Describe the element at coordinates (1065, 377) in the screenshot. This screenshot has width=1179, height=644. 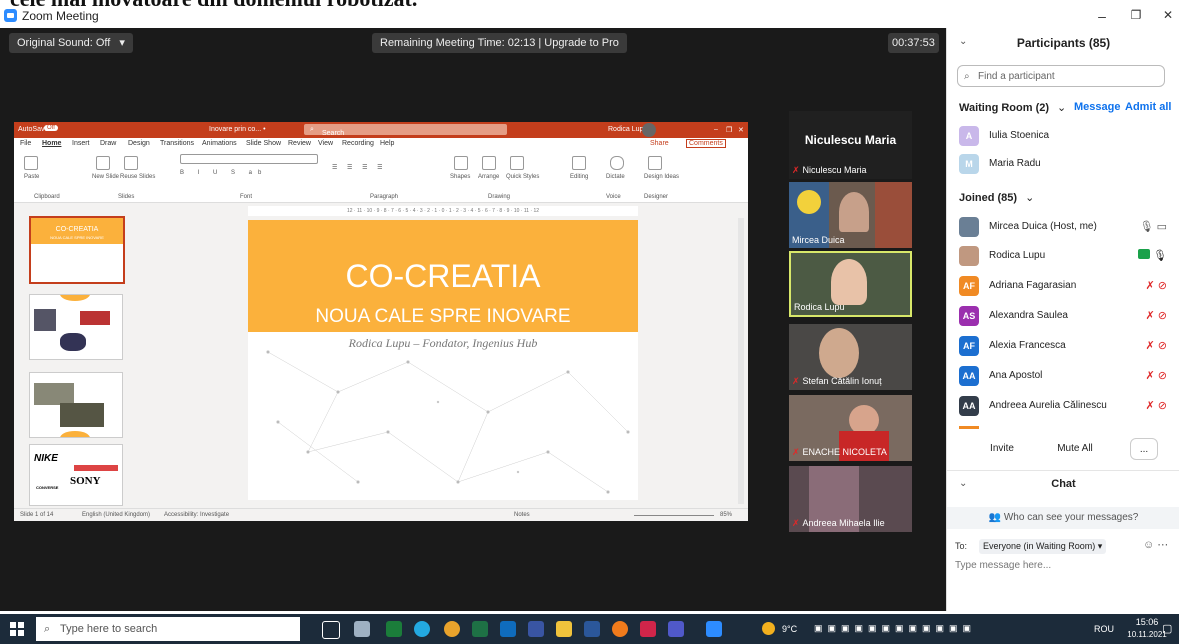
I see `joined-participant: AA Ana Apostol ✗ ⊘` at that location.